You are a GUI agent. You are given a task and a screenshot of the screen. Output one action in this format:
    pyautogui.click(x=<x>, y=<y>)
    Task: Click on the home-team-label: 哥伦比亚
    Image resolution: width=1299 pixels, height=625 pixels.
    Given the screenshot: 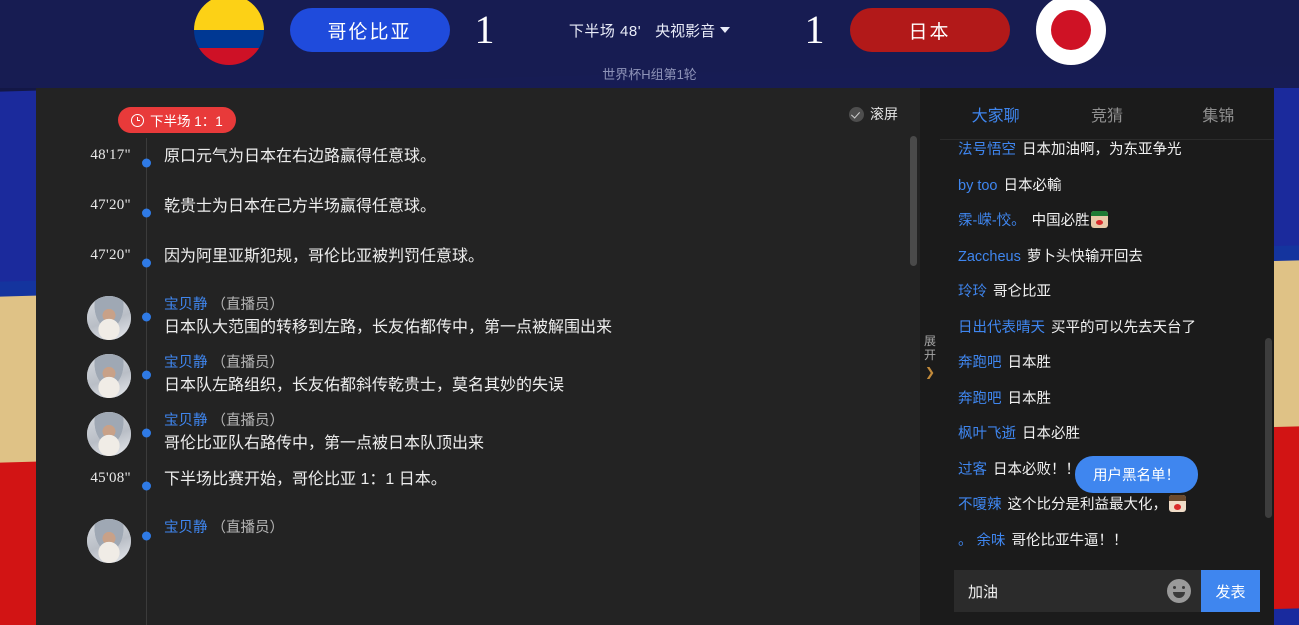 What is the action you would take?
    pyautogui.click(x=369, y=32)
    